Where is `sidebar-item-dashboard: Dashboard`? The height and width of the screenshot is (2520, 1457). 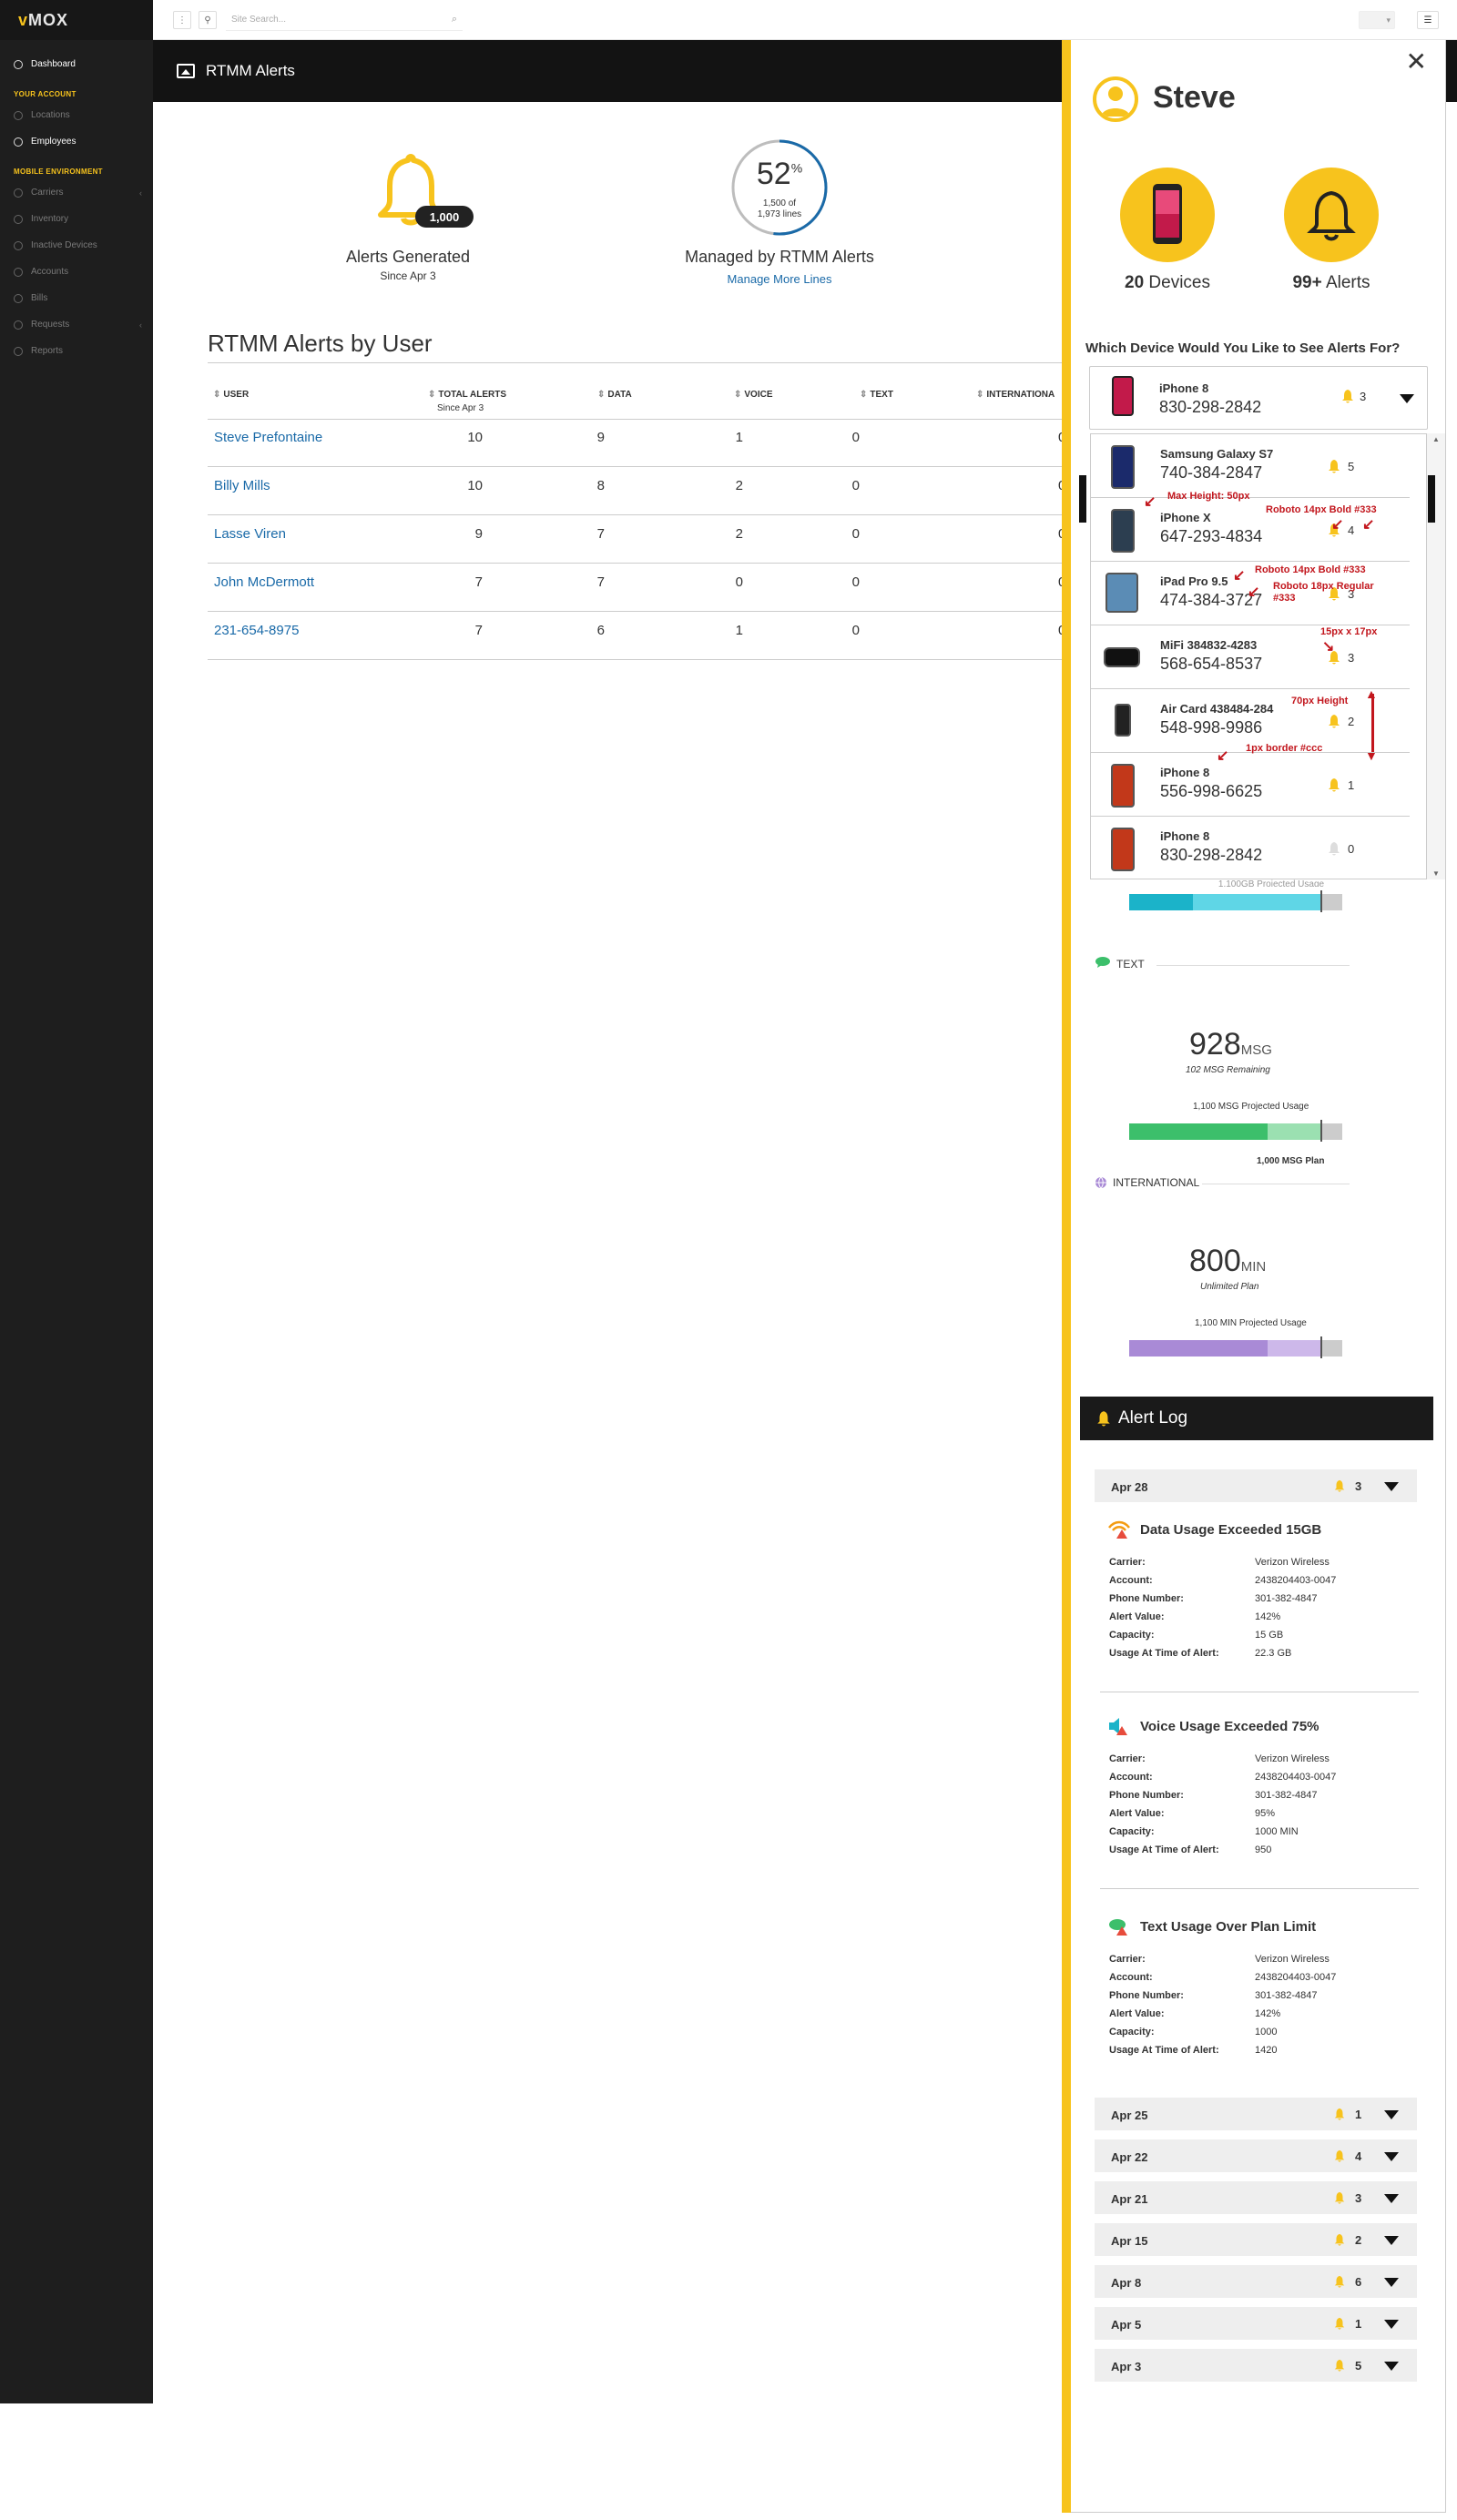 sidebar-item-dashboard: Dashboard is located at coordinates (76, 64).